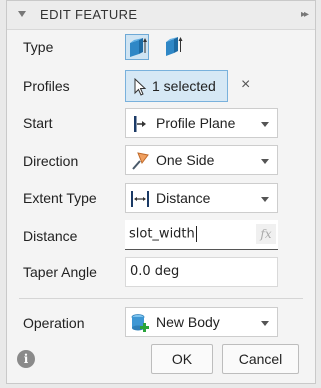  What do you see at coordinates (201, 272) in the screenshot?
I see `taper-angle-input: 0.0 deg` at bounding box center [201, 272].